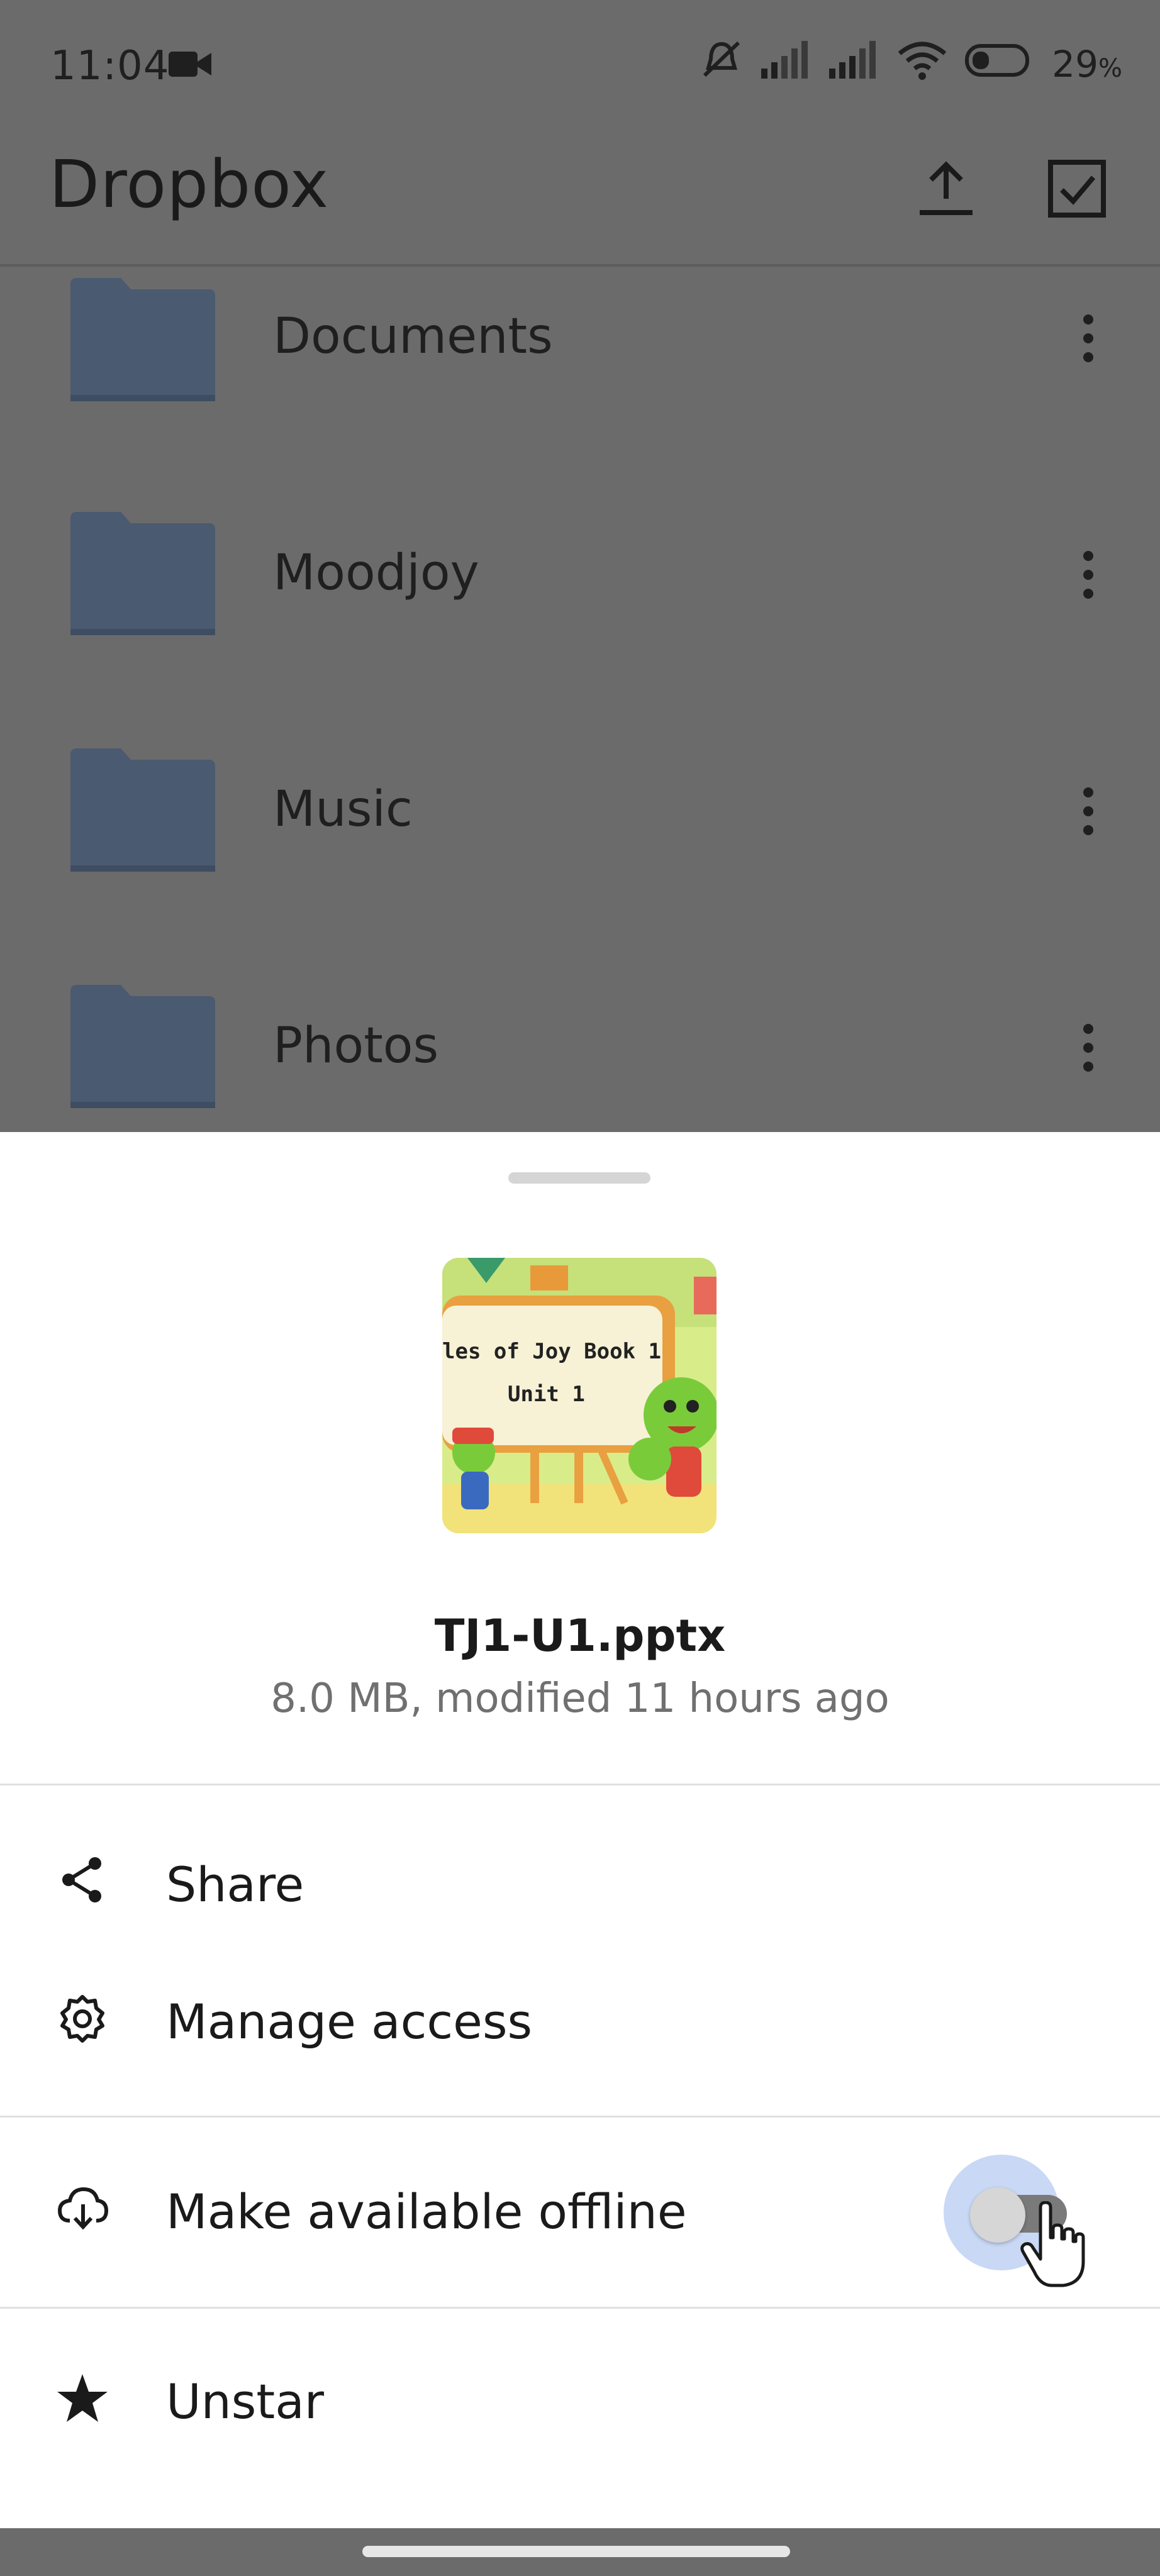  I want to click on folder-row-photos: Photos, so click(580, 1055).